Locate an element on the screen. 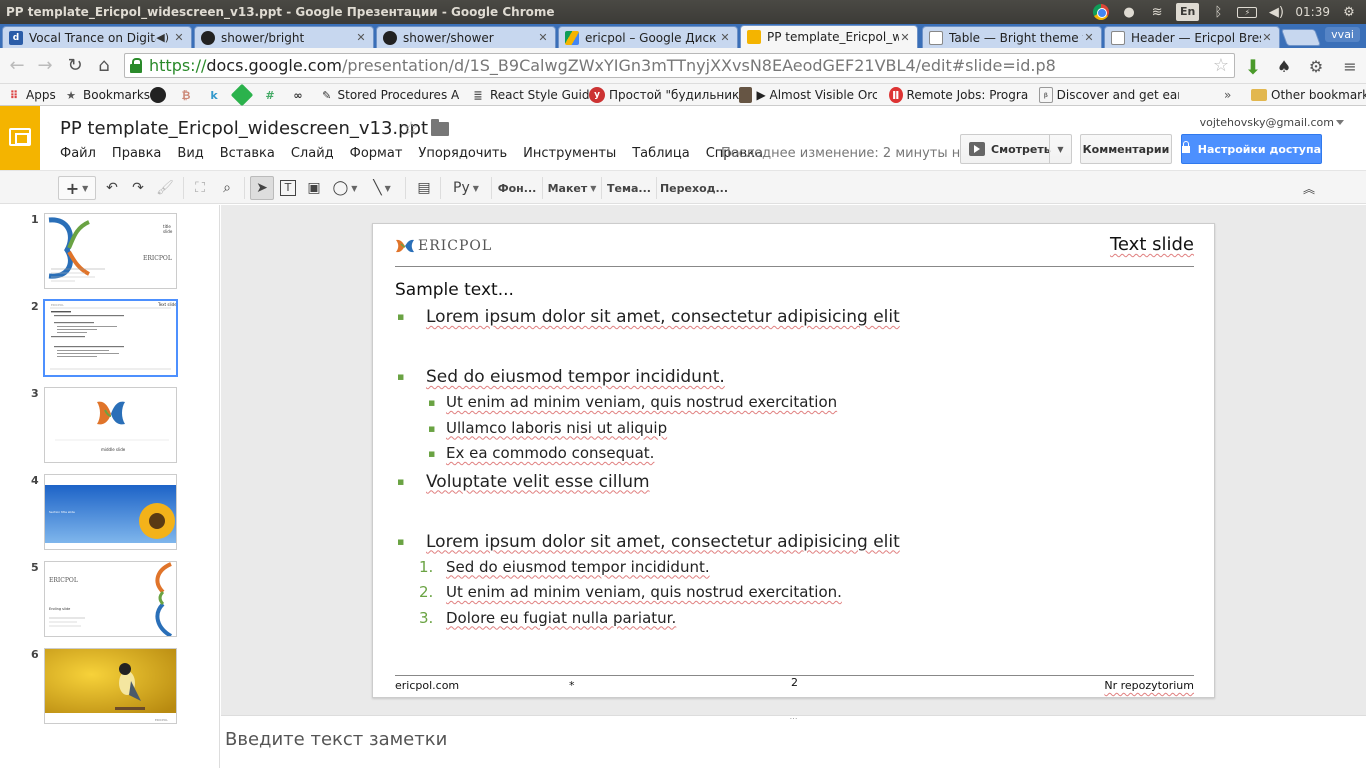  volume-icon: ◀) is located at coordinates (1276, 12).